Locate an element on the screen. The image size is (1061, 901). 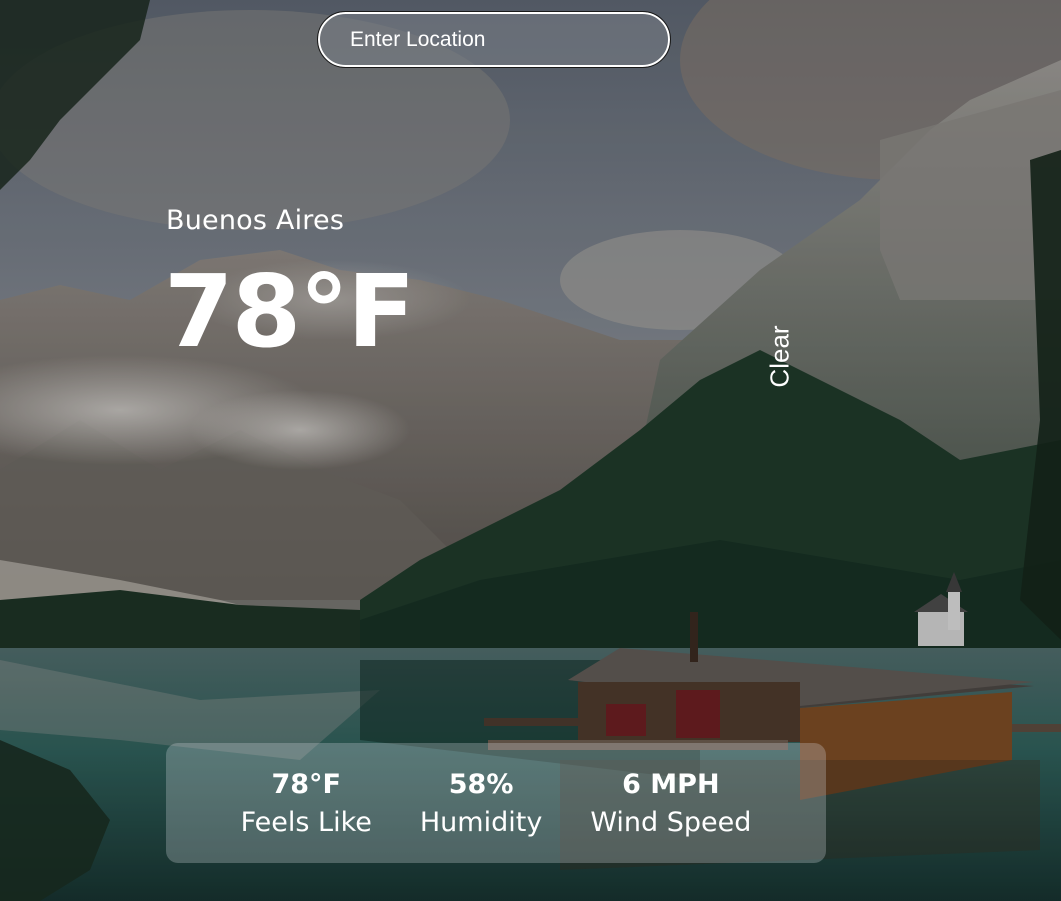
feels-like-value: 78°F is located at coordinates (306, 784).